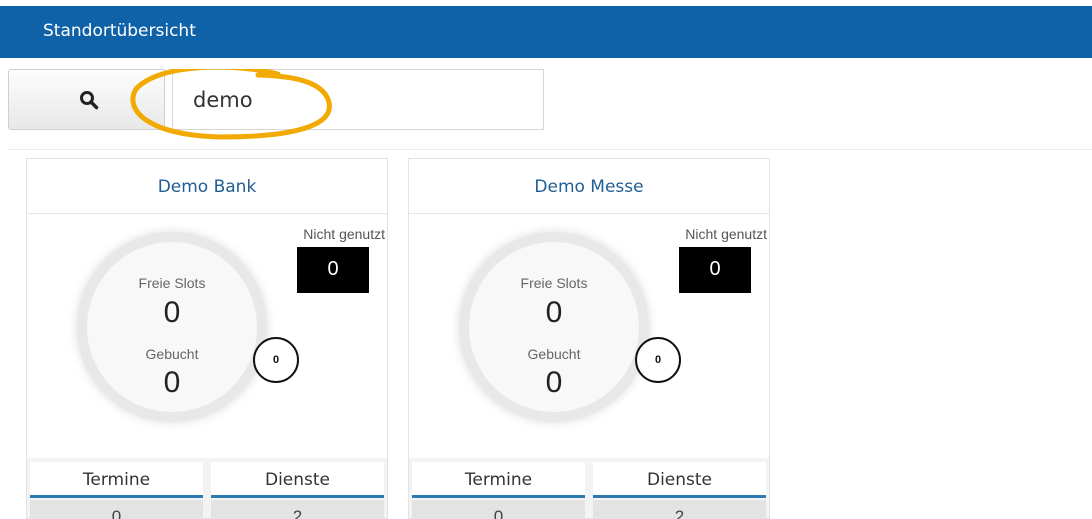  Describe the element at coordinates (207, 186) in the screenshot. I see `card-title: Demo Bank` at that location.